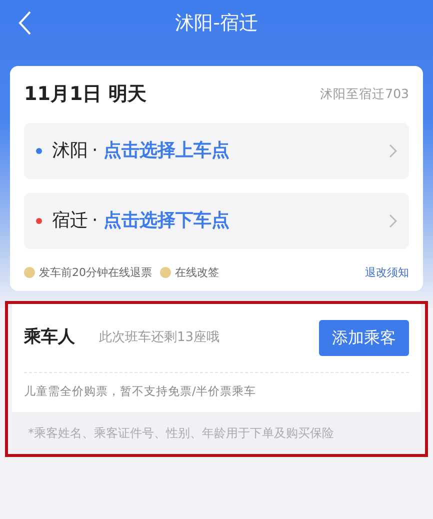 Image resolution: width=433 pixels, height=519 pixels. I want to click on passenger-label: 乘车人, so click(49, 338).